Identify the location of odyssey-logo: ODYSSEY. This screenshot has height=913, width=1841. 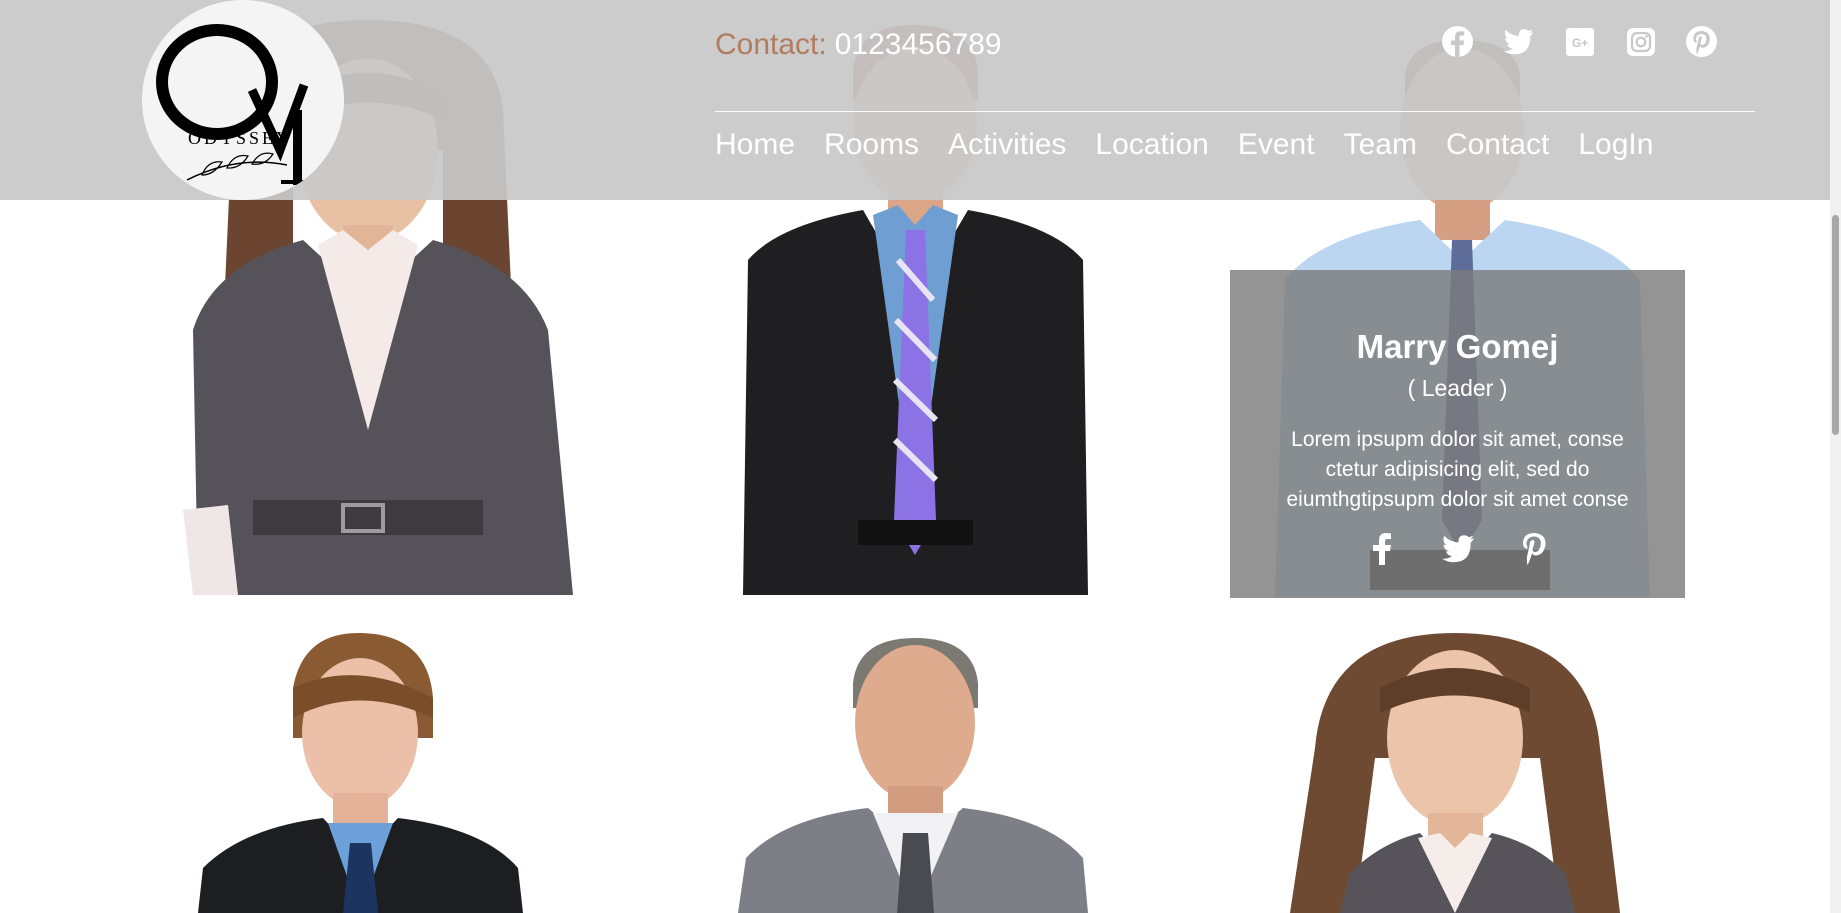
(243, 100).